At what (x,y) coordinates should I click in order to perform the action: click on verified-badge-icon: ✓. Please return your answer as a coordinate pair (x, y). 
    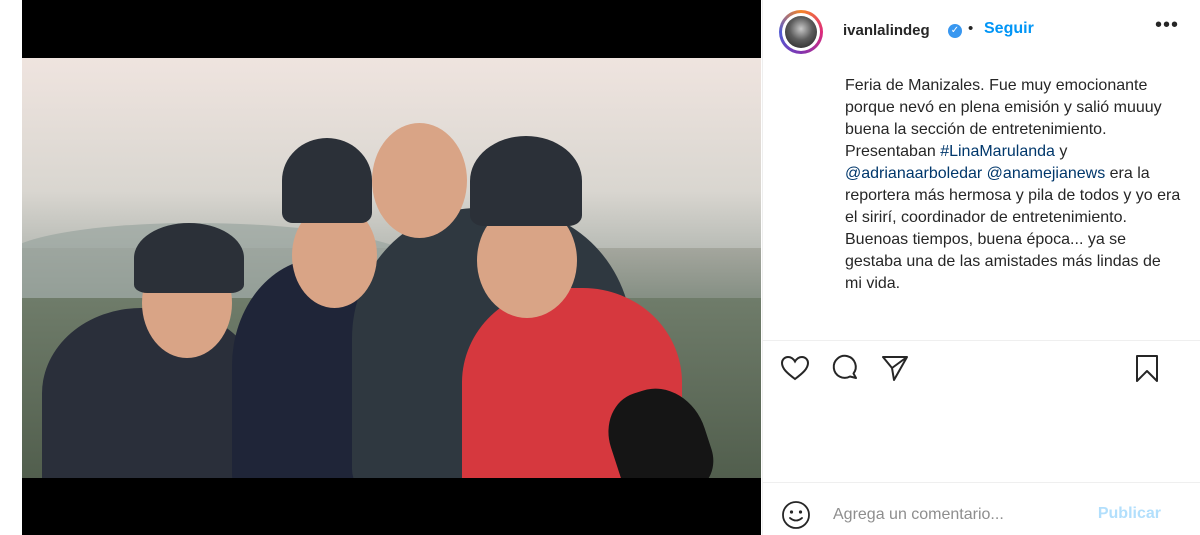
    Looking at the image, I should click on (955, 31).